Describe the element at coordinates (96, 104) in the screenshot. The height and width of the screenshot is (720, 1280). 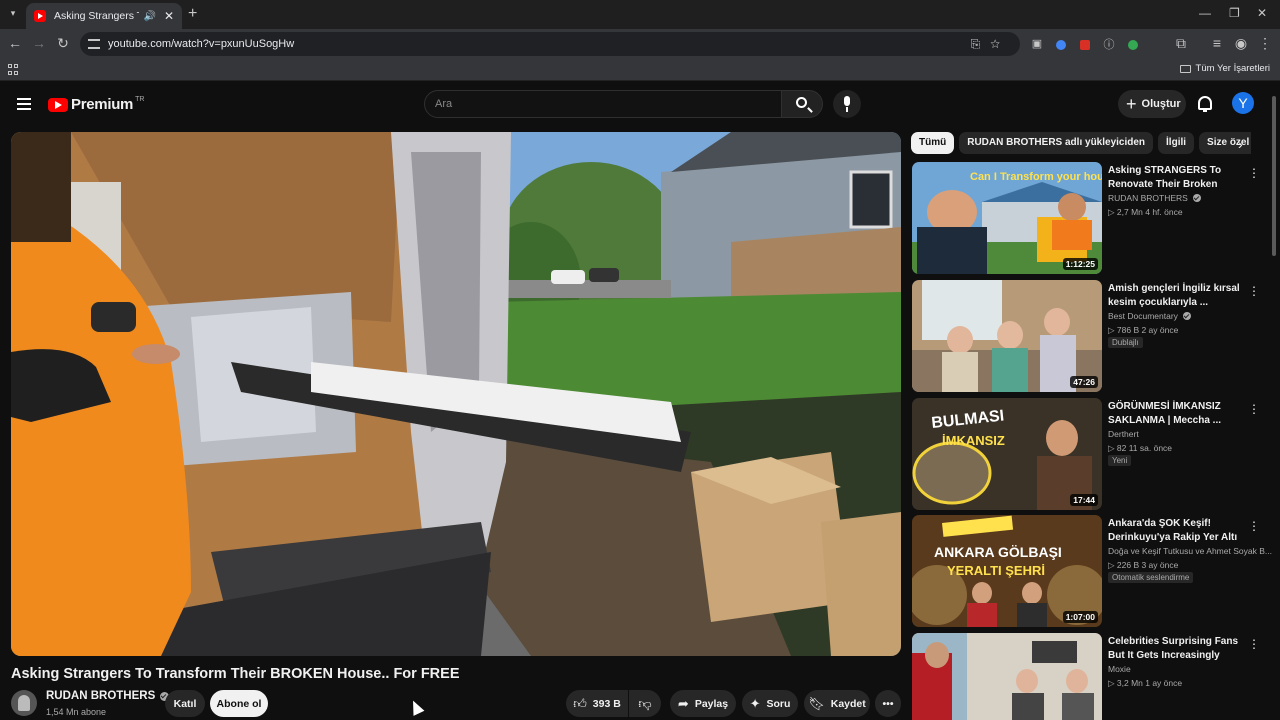
I see `youtube-premium-logo: Premium TR` at that location.